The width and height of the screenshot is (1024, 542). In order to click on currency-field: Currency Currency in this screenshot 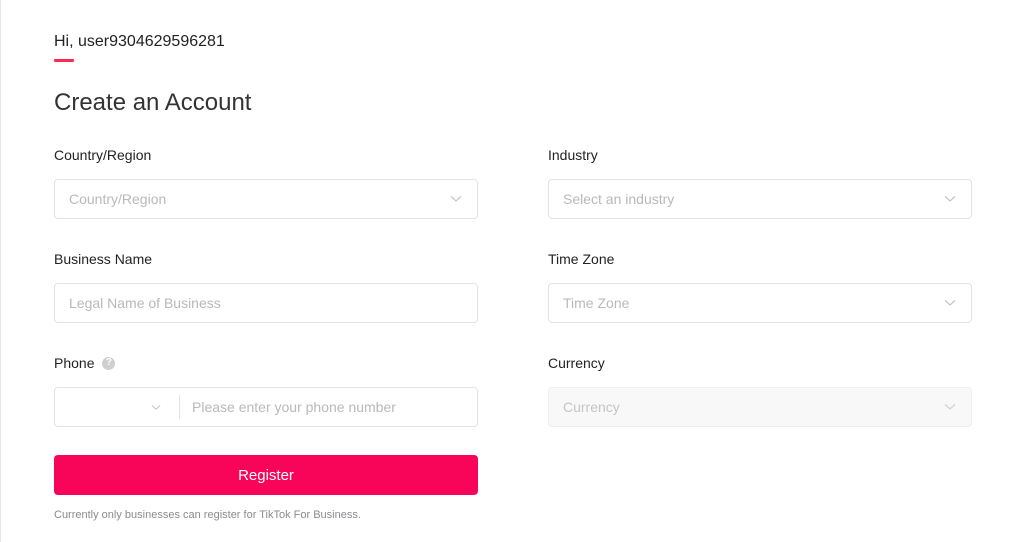, I will do `click(760, 390)`.